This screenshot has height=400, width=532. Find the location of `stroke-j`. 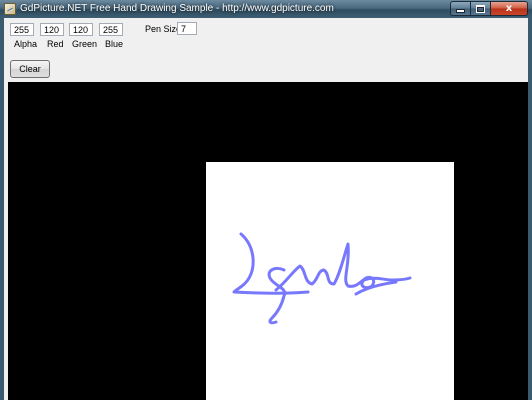

stroke-j is located at coordinates (271, 263).